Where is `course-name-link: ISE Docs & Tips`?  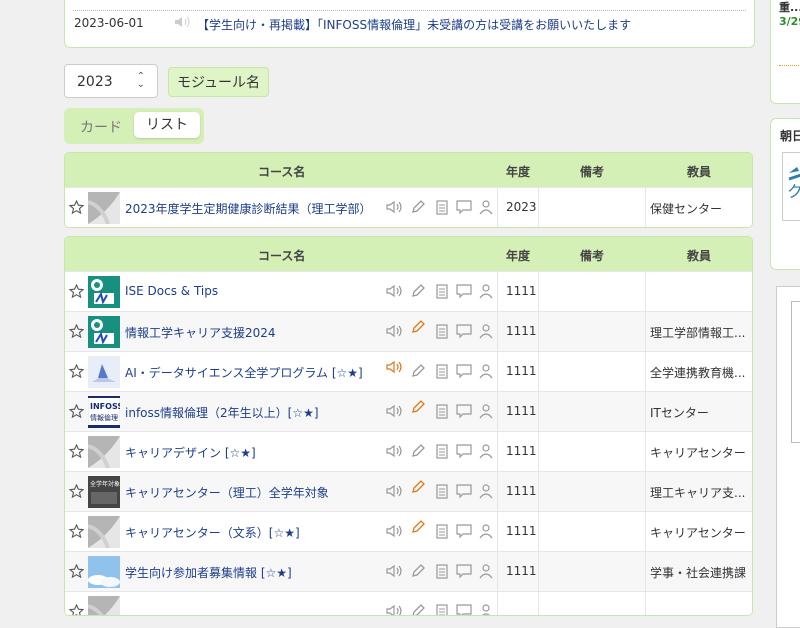
course-name-link: ISE Docs & Tips is located at coordinates (171, 291).